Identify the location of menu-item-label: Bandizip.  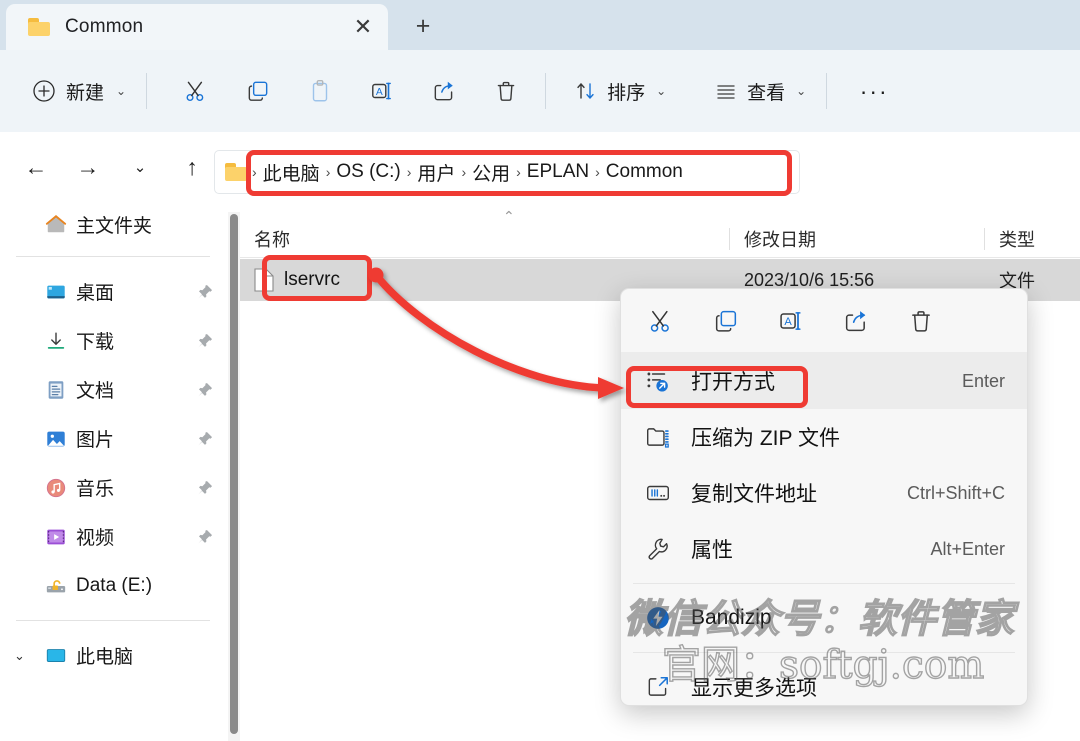
(731, 617).